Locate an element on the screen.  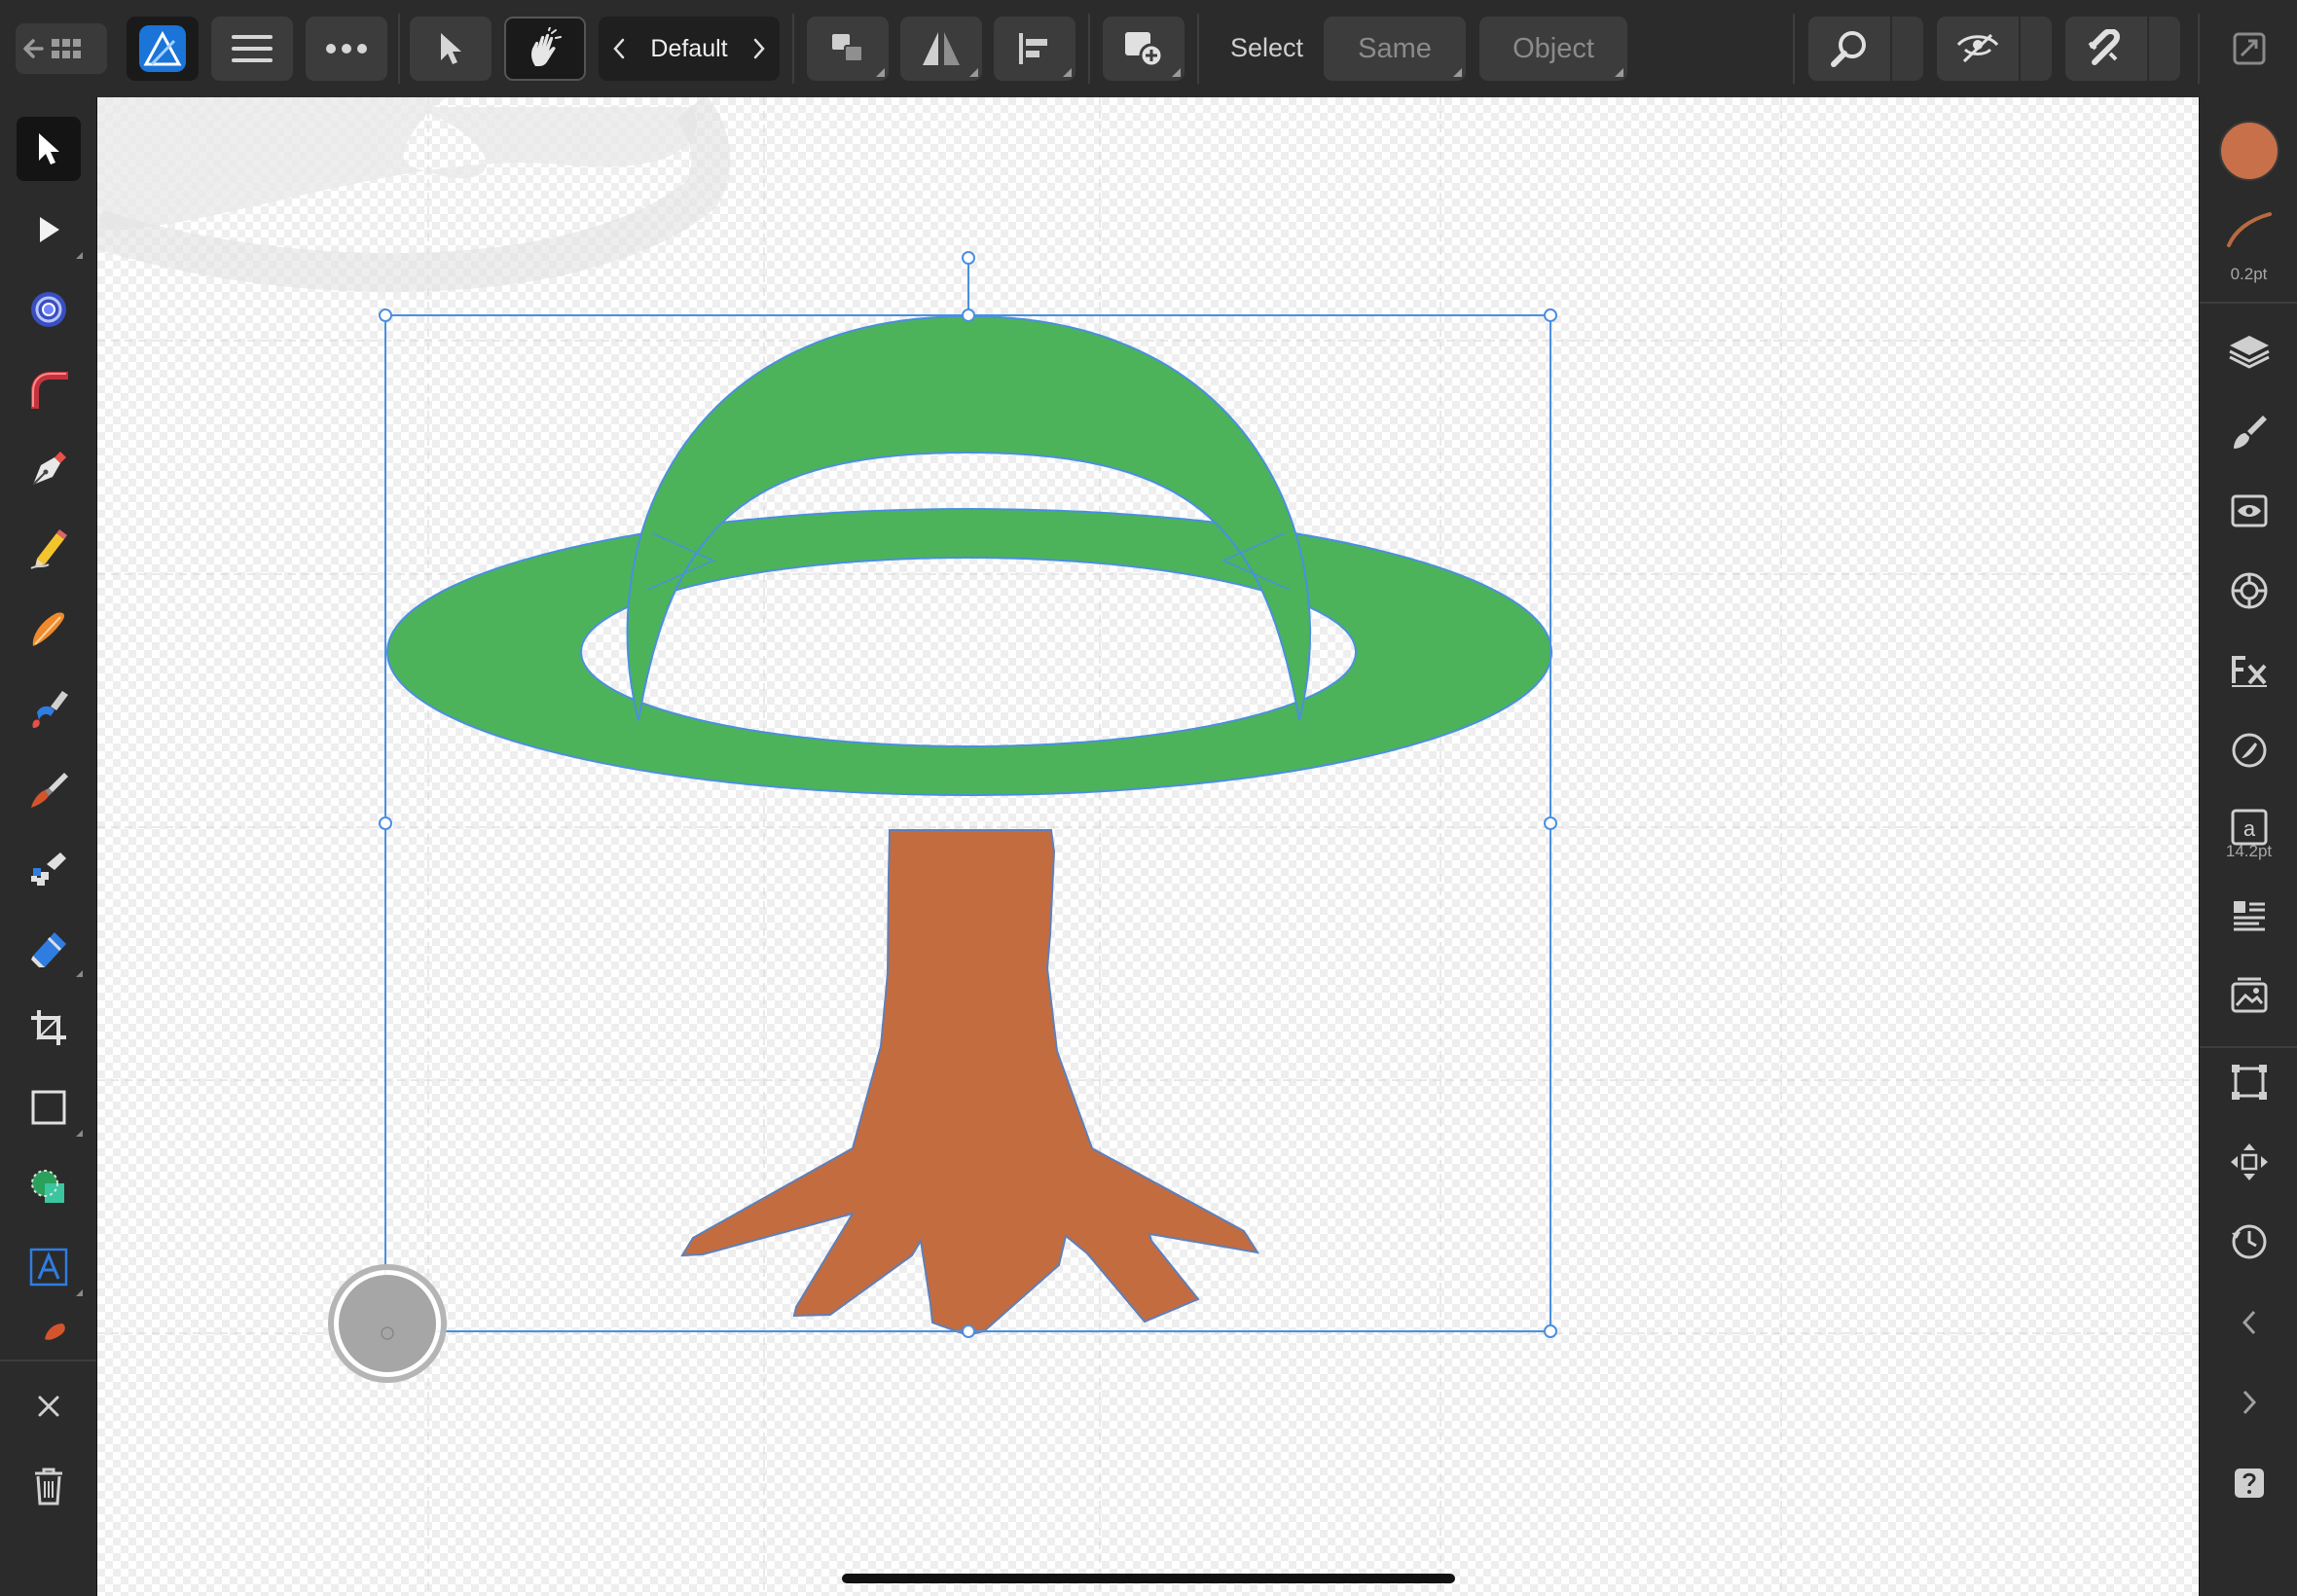
text-size-label: 14.2pt is located at coordinates (2249, 851).